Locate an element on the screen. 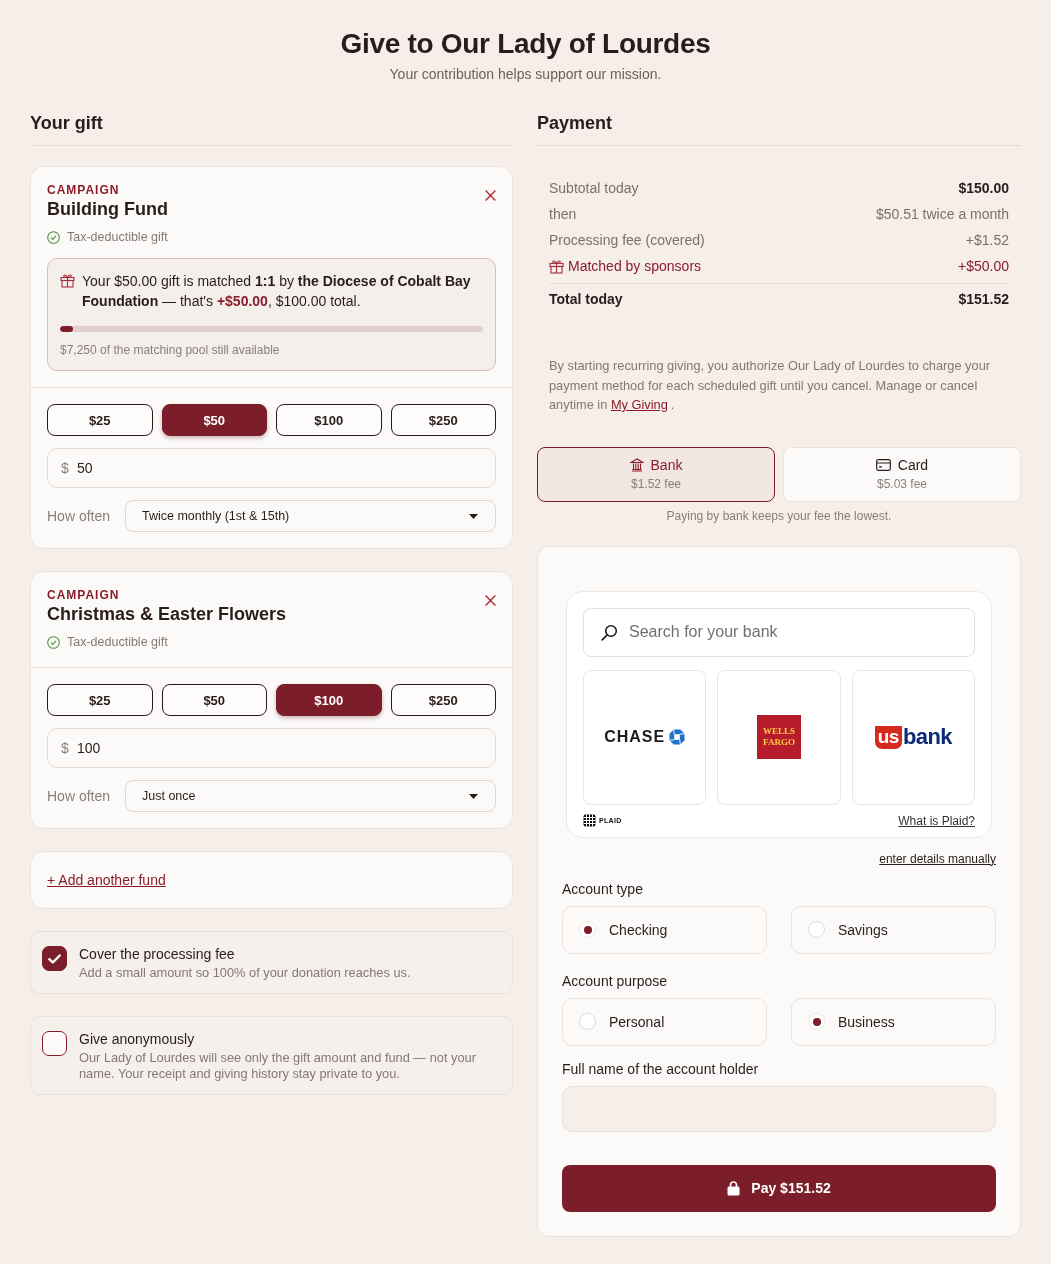  add-fund-link: + Add another fund is located at coordinates (106, 880).